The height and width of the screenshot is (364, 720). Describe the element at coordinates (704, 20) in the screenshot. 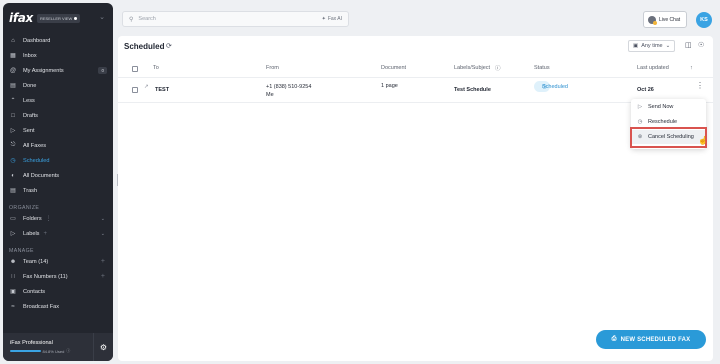

I see `avatar: KS` at that location.